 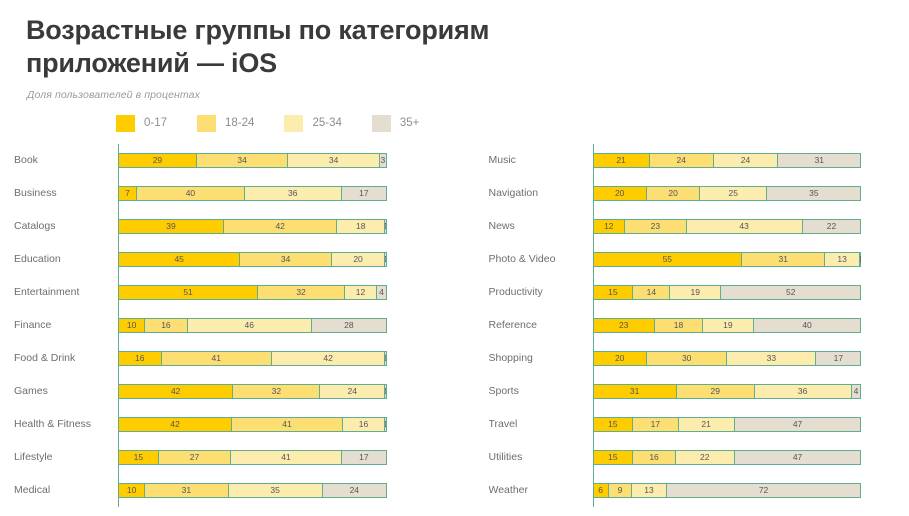 I want to click on stacked-bar: 16 41 42 1, so click(x=254, y=358).